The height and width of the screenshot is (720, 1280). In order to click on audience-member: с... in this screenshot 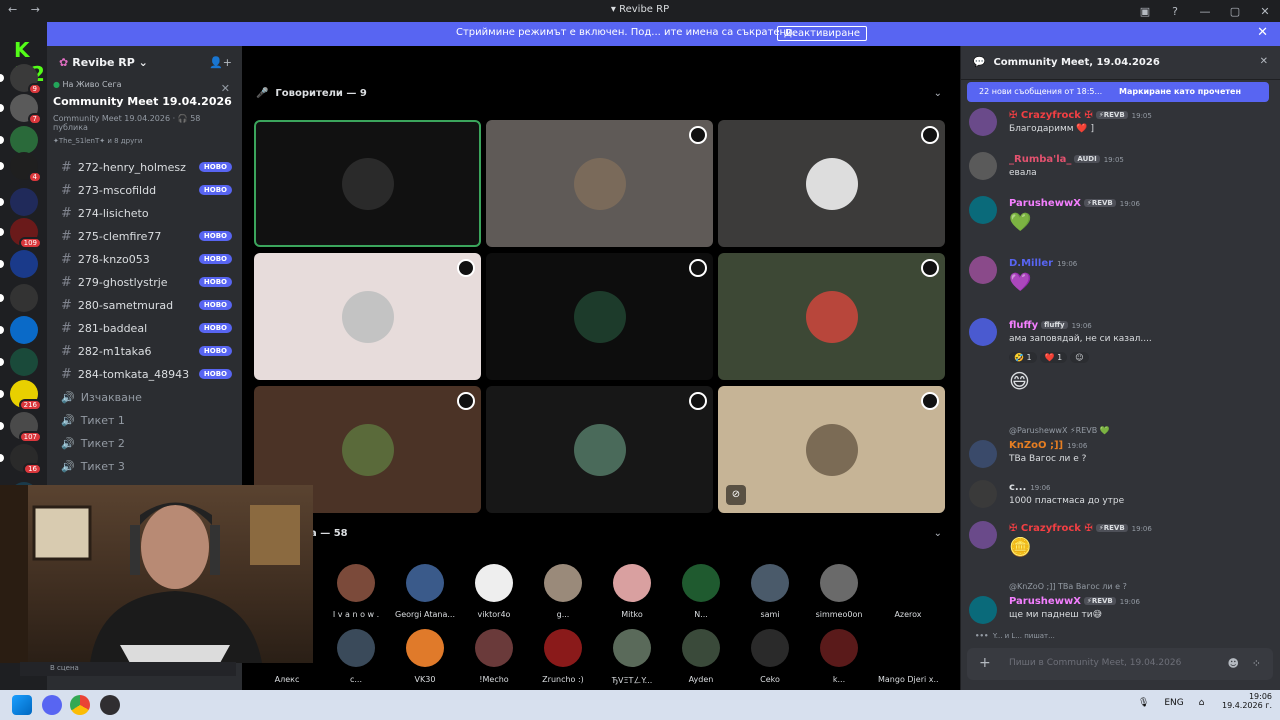, I will do `click(356, 656)`.